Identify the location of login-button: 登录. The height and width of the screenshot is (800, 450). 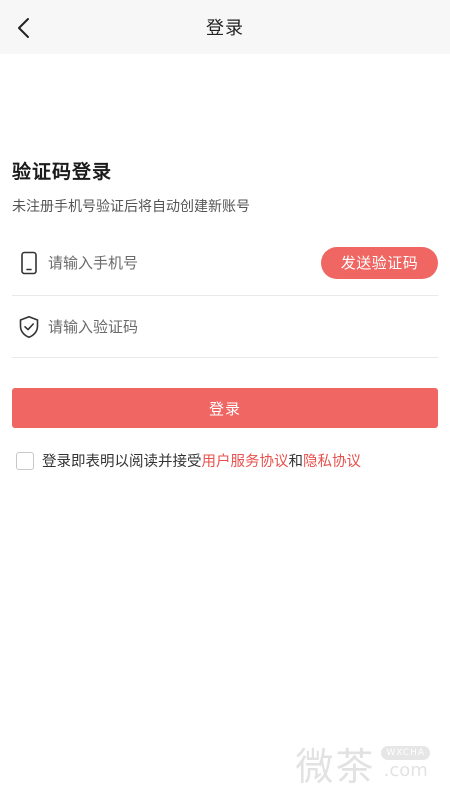
(225, 408).